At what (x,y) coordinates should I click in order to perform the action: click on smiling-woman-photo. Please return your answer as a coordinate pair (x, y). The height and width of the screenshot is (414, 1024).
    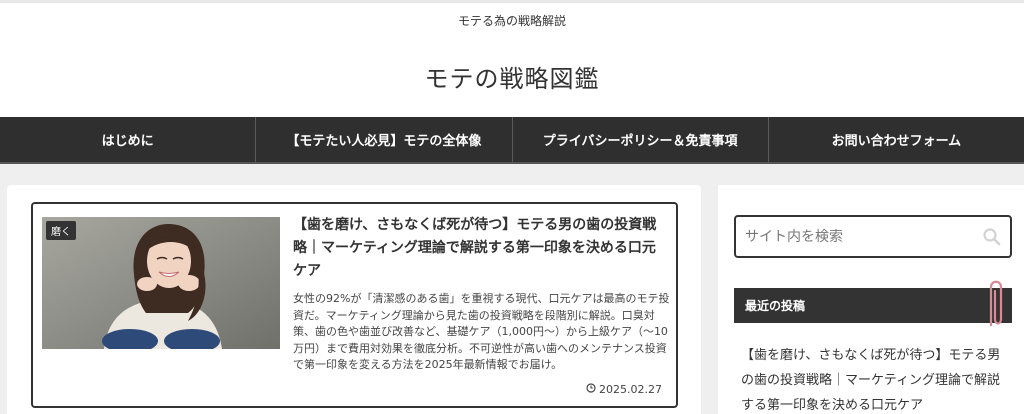
    Looking at the image, I should click on (161, 283).